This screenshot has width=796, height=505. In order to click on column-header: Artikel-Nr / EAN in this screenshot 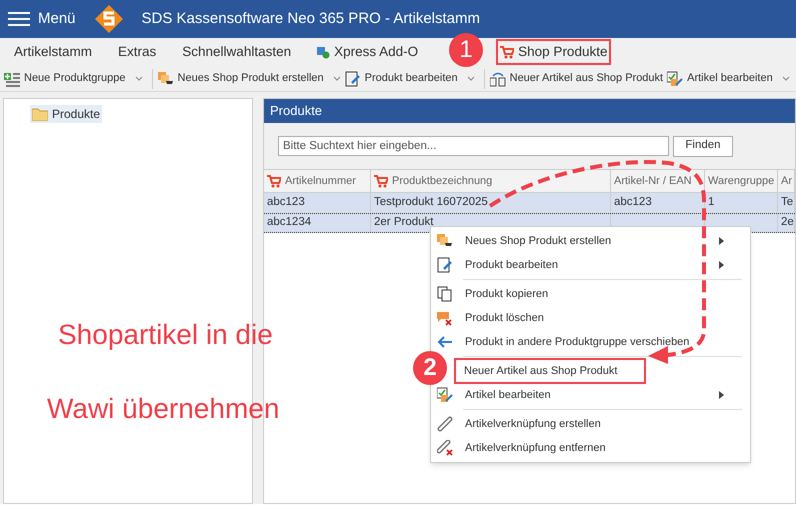, I will do `click(658, 181)`.